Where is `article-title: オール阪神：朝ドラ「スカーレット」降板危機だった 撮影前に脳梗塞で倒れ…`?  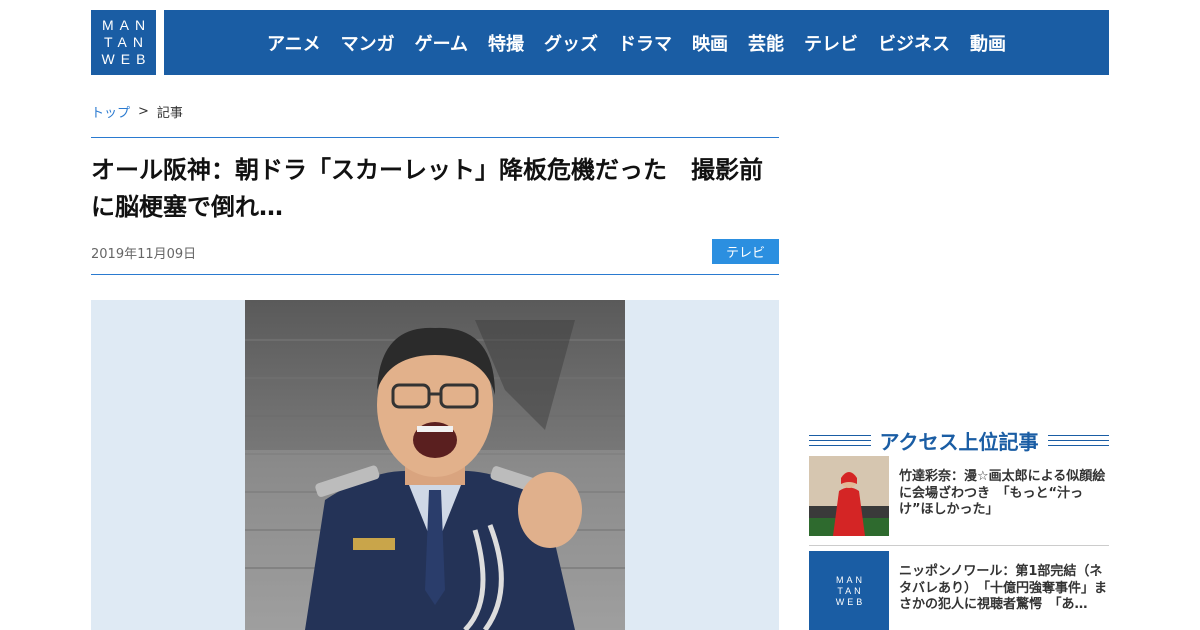
article-title: オール阪神：朝ドラ「スカーレット」降板危機だった 撮影前に脳梗塞で倒れ… is located at coordinates (427, 188).